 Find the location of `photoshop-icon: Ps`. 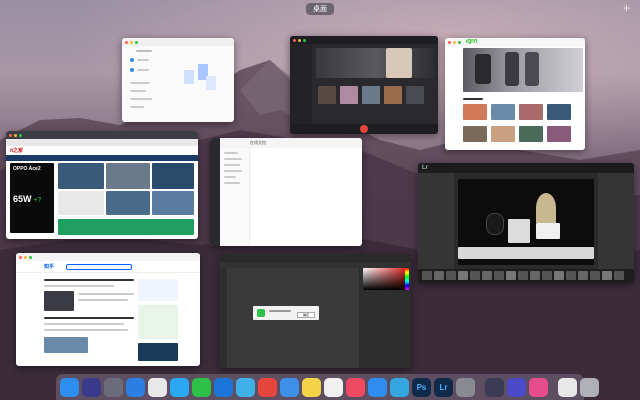

photoshop-icon: Ps is located at coordinates (421, 387).